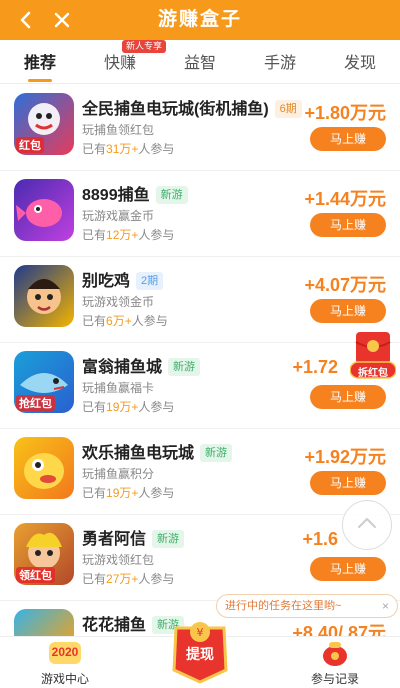  What do you see at coordinates (118, 560) in the screenshot?
I see `game-description: 玩游戏领红包` at bounding box center [118, 560].